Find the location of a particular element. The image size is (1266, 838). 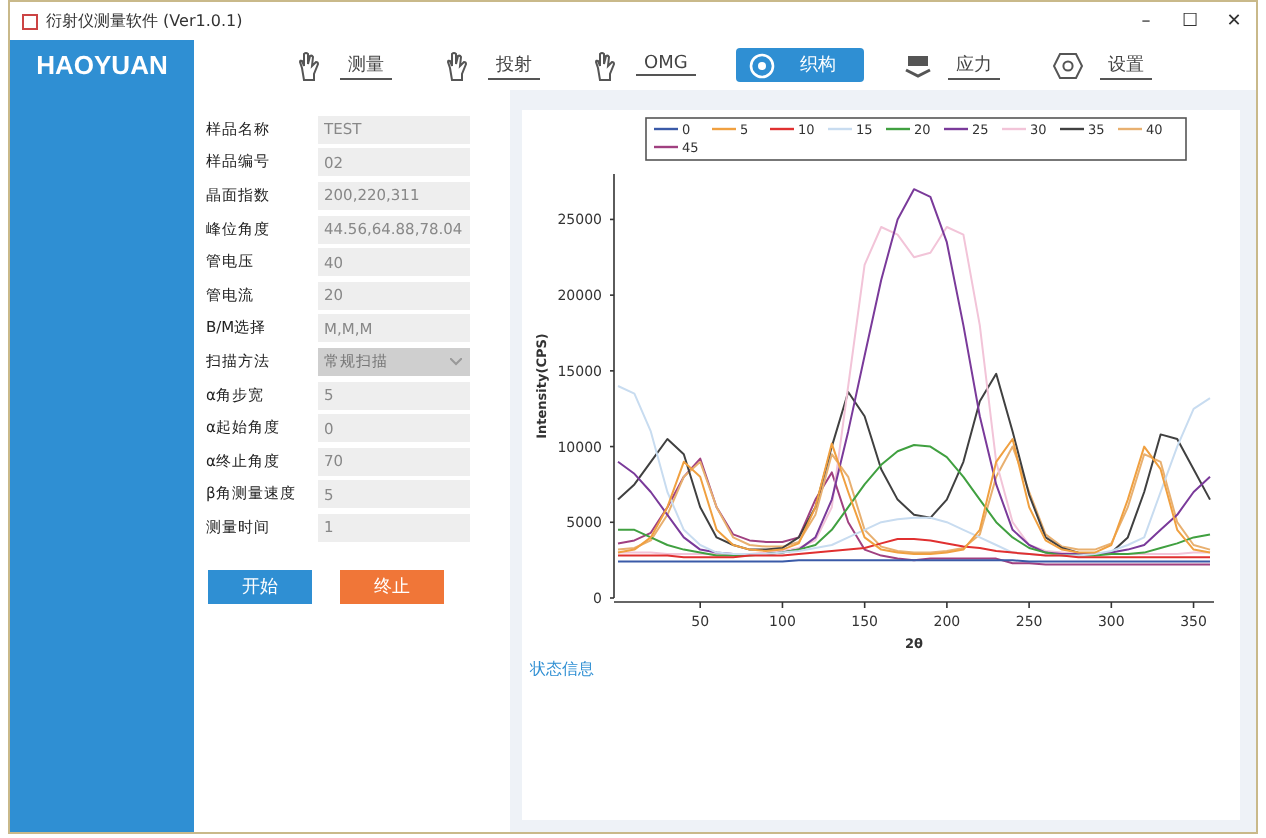

window-control-button: ✕ is located at coordinates (1234, 21).